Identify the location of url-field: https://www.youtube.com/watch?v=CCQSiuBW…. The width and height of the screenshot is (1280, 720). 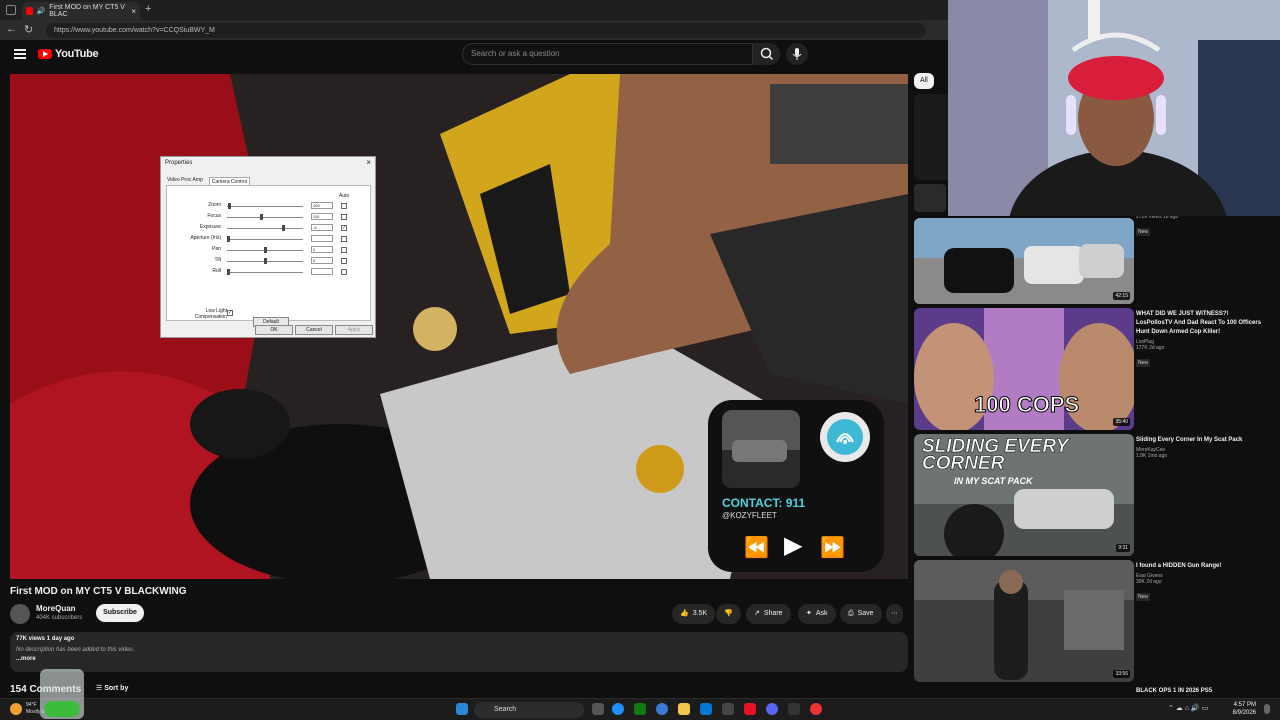
(486, 30).